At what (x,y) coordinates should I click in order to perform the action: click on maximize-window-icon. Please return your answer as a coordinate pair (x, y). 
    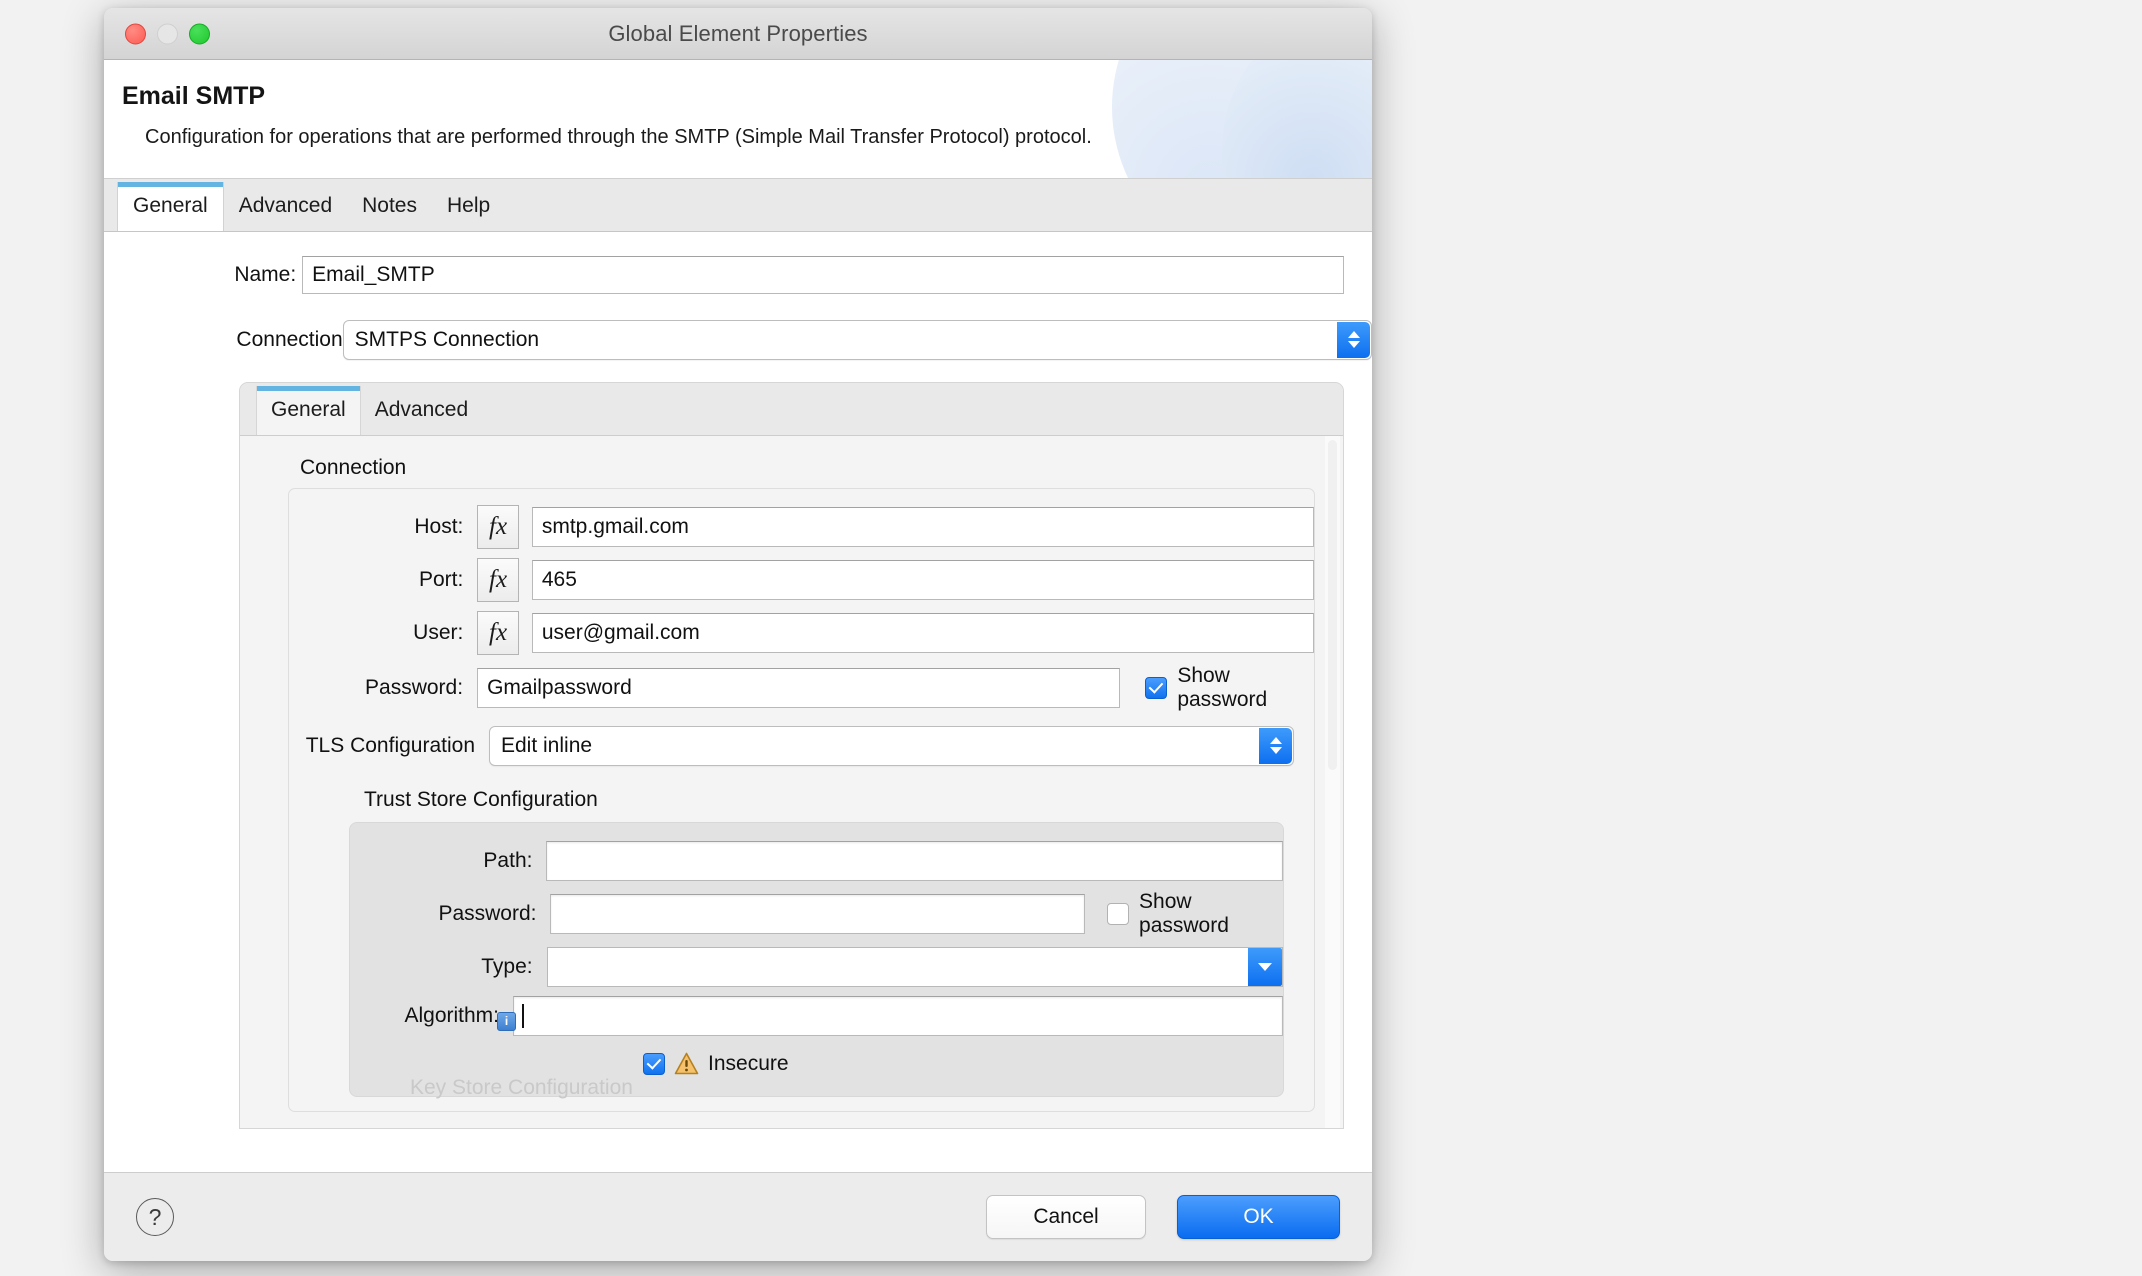
    Looking at the image, I should click on (199, 33).